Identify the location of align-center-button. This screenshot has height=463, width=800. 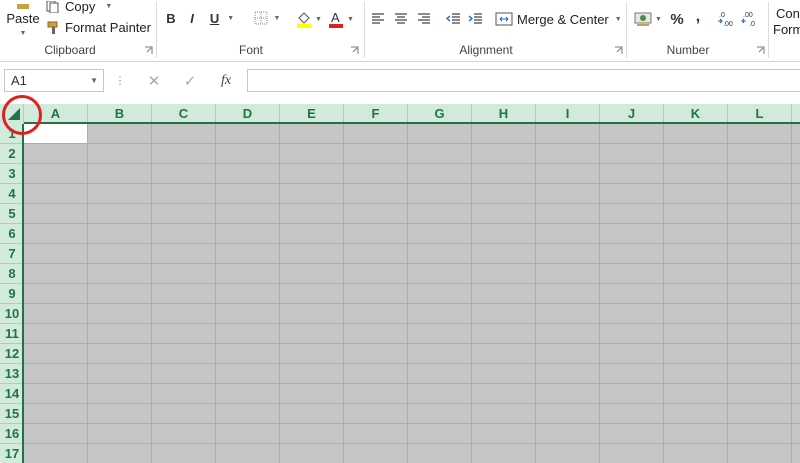
(401, 19).